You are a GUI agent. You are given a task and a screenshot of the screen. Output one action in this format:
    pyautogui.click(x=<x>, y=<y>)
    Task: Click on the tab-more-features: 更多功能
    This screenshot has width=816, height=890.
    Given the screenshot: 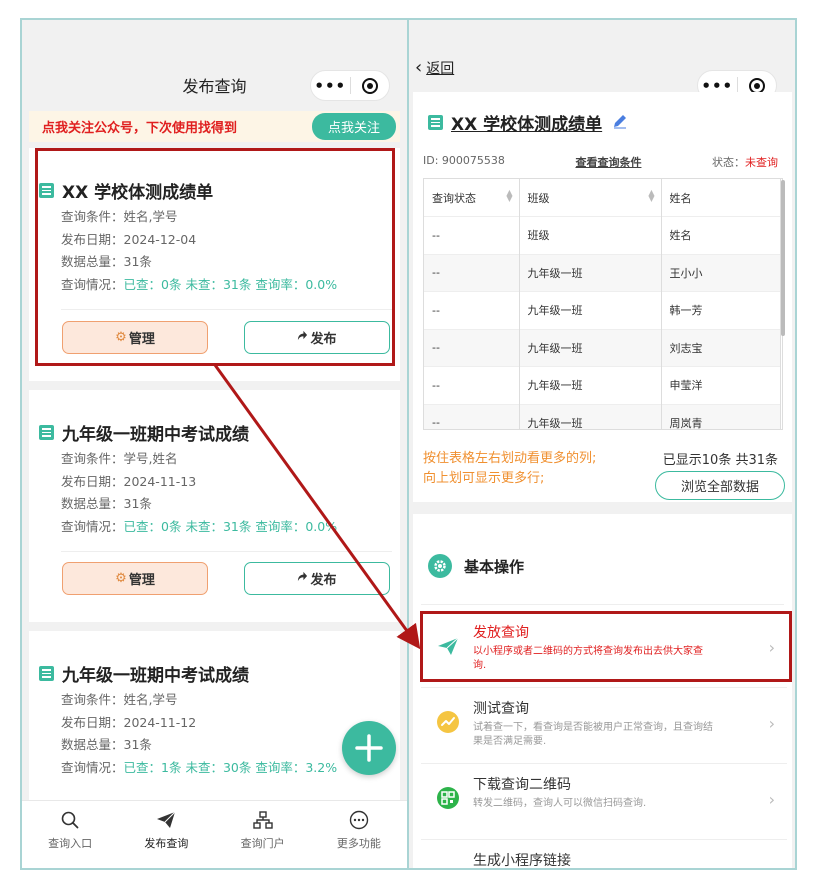 What is the action you would take?
    pyautogui.click(x=359, y=834)
    